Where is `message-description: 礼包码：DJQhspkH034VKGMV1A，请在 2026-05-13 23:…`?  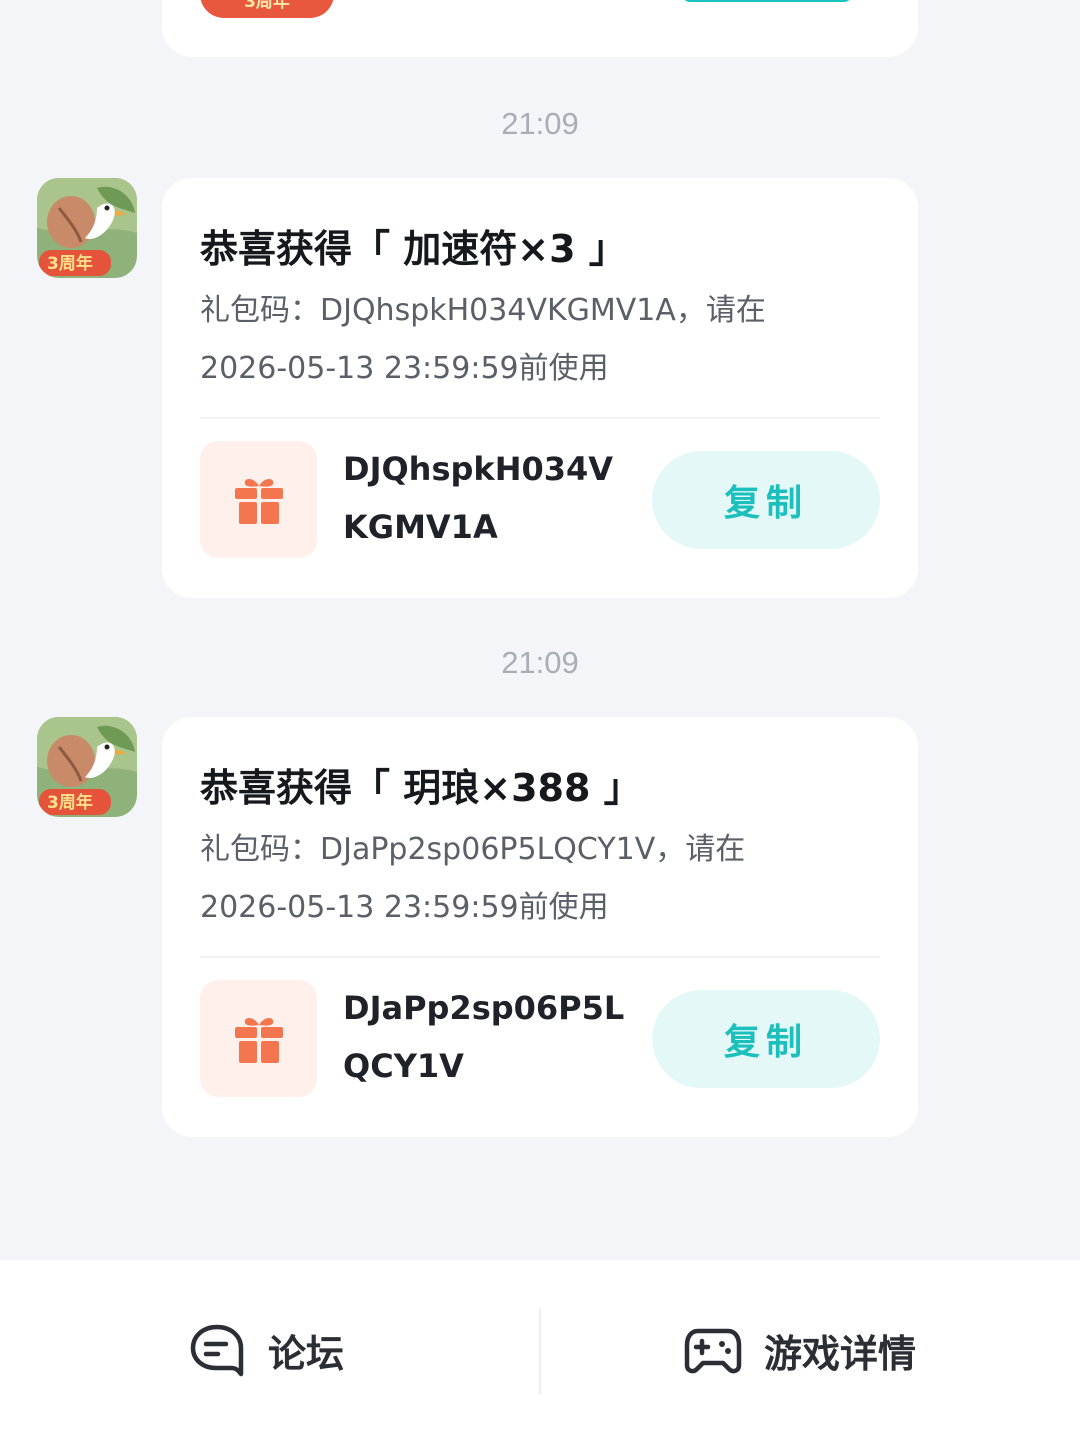 message-description: 礼包码：DJQhspkH034VKGMV1A，请在 2026-05-13 23:… is located at coordinates (545, 340).